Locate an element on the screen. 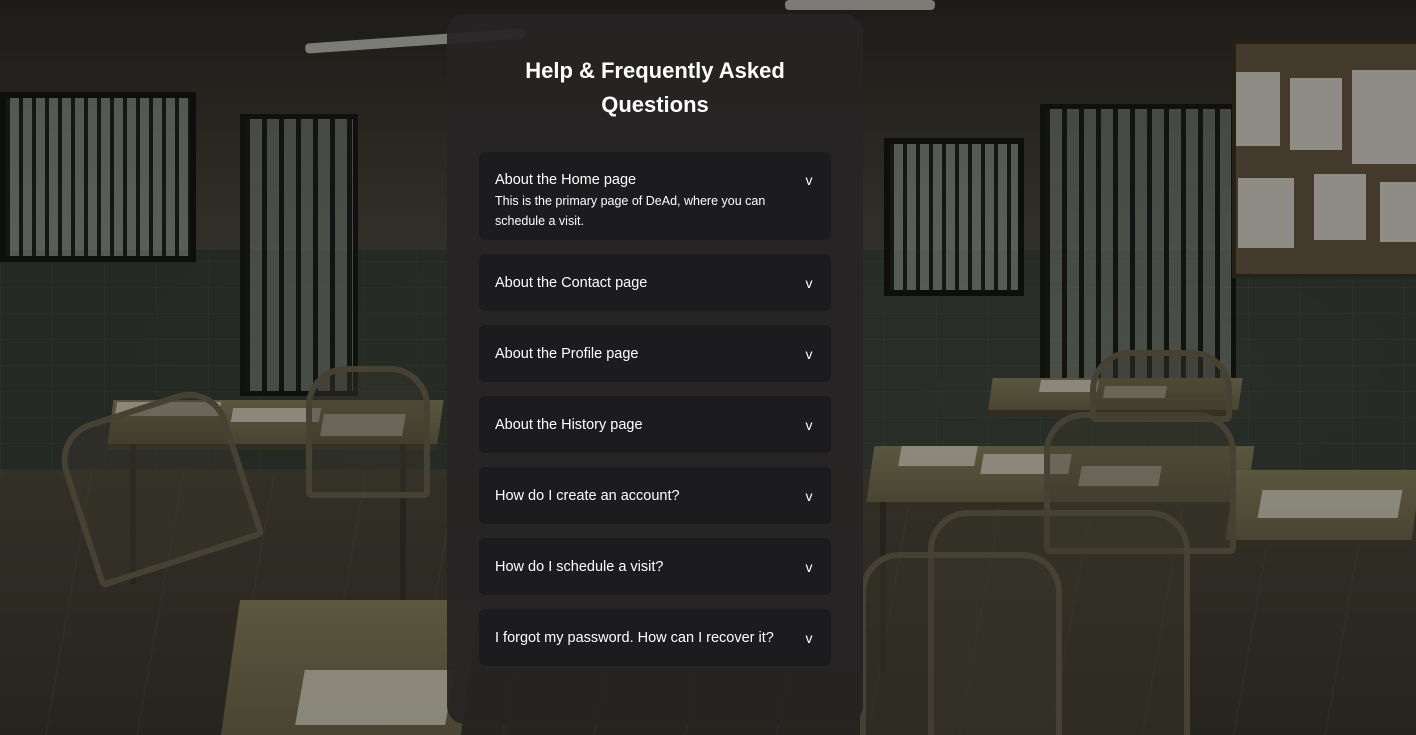  page-title: Help & Frequently Asked Questions is located at coordinates (655, 87).